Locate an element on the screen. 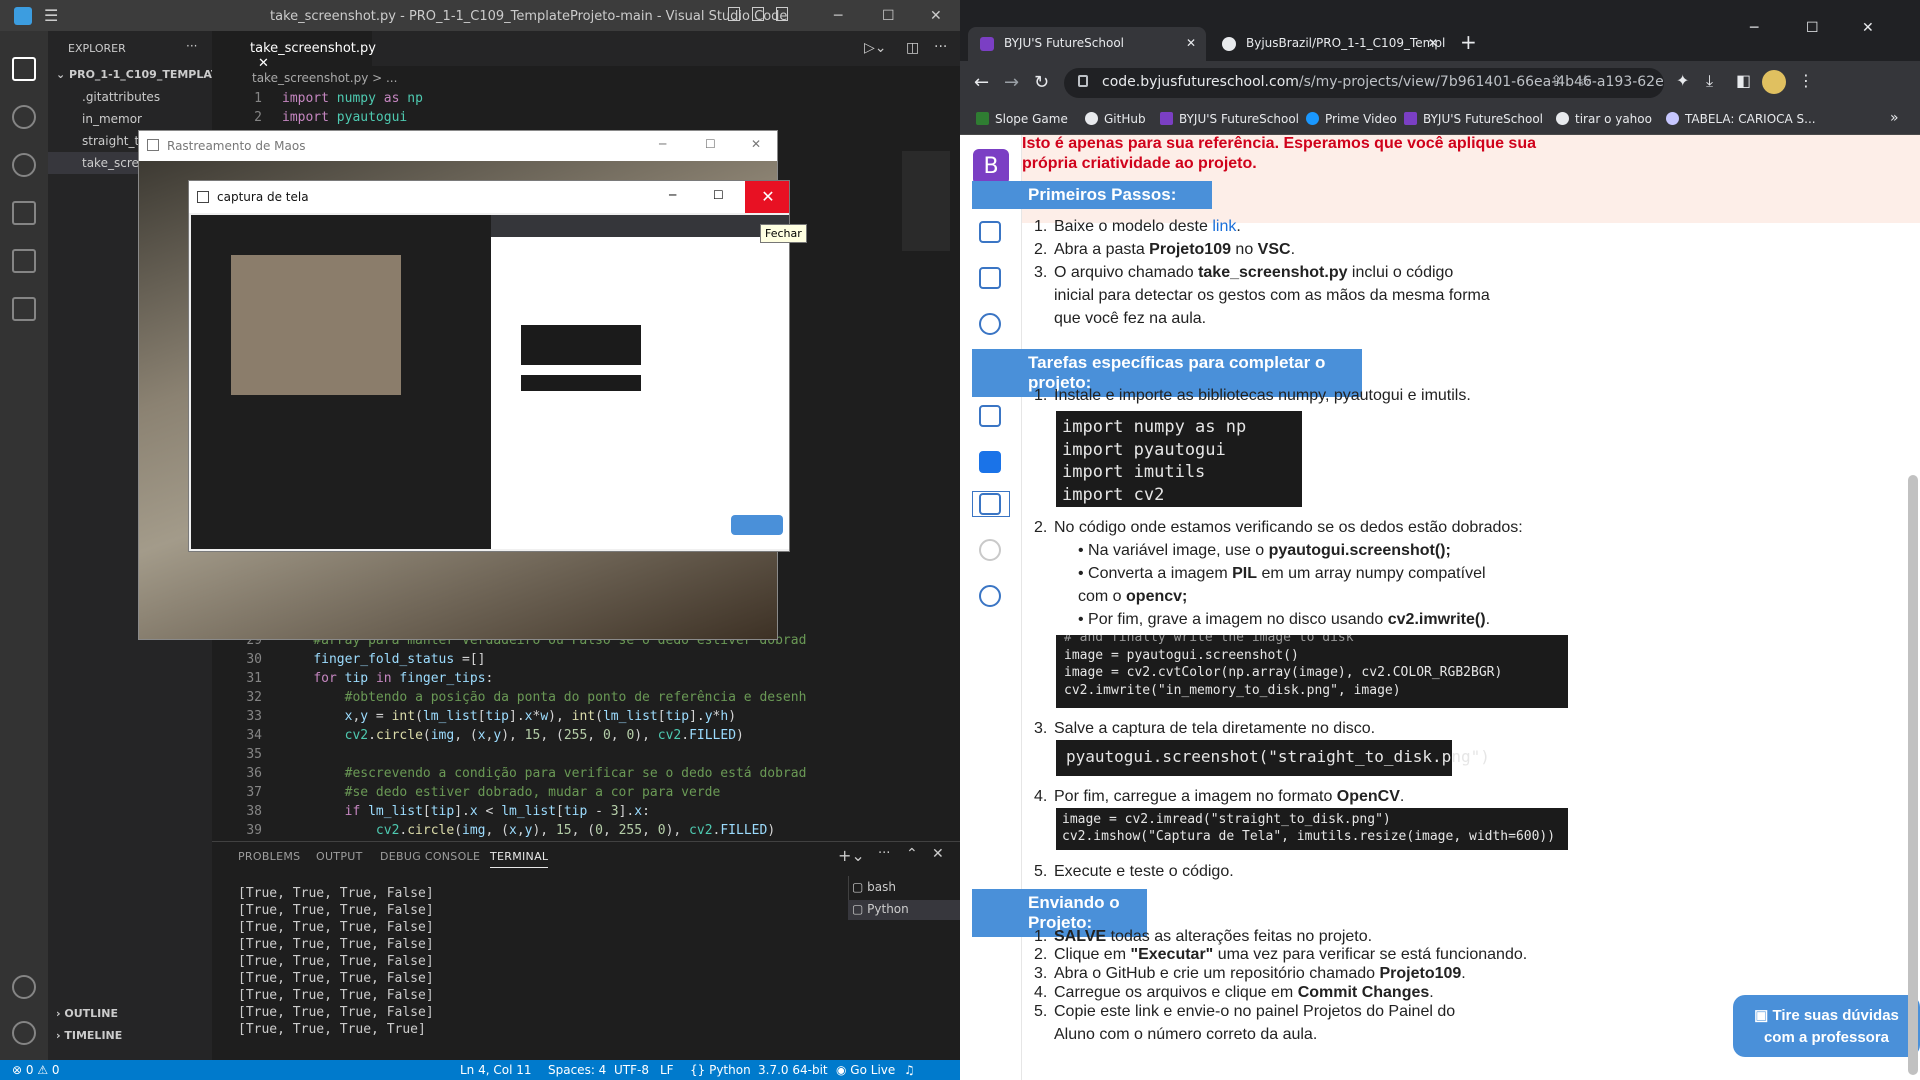  run-icon: ▷⌄ is located at coordinates (875, 48).